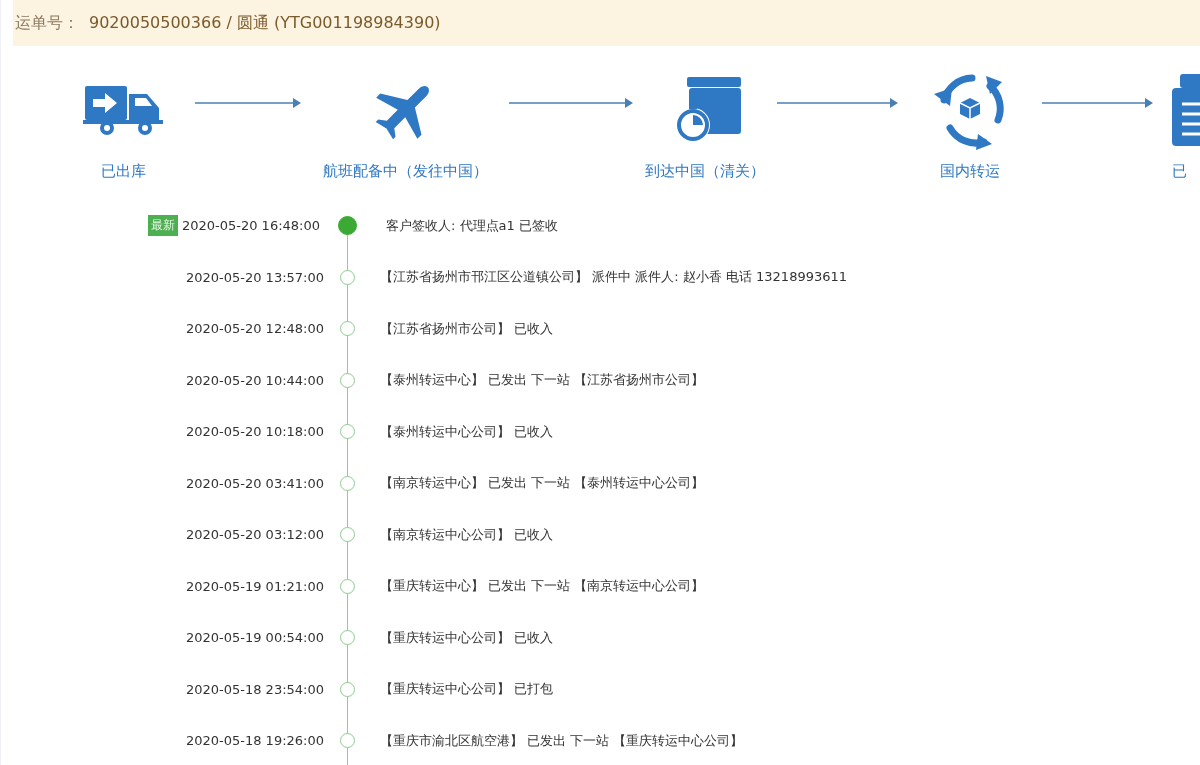  I want to click on latest-badge: 最新, so click(162, 226).